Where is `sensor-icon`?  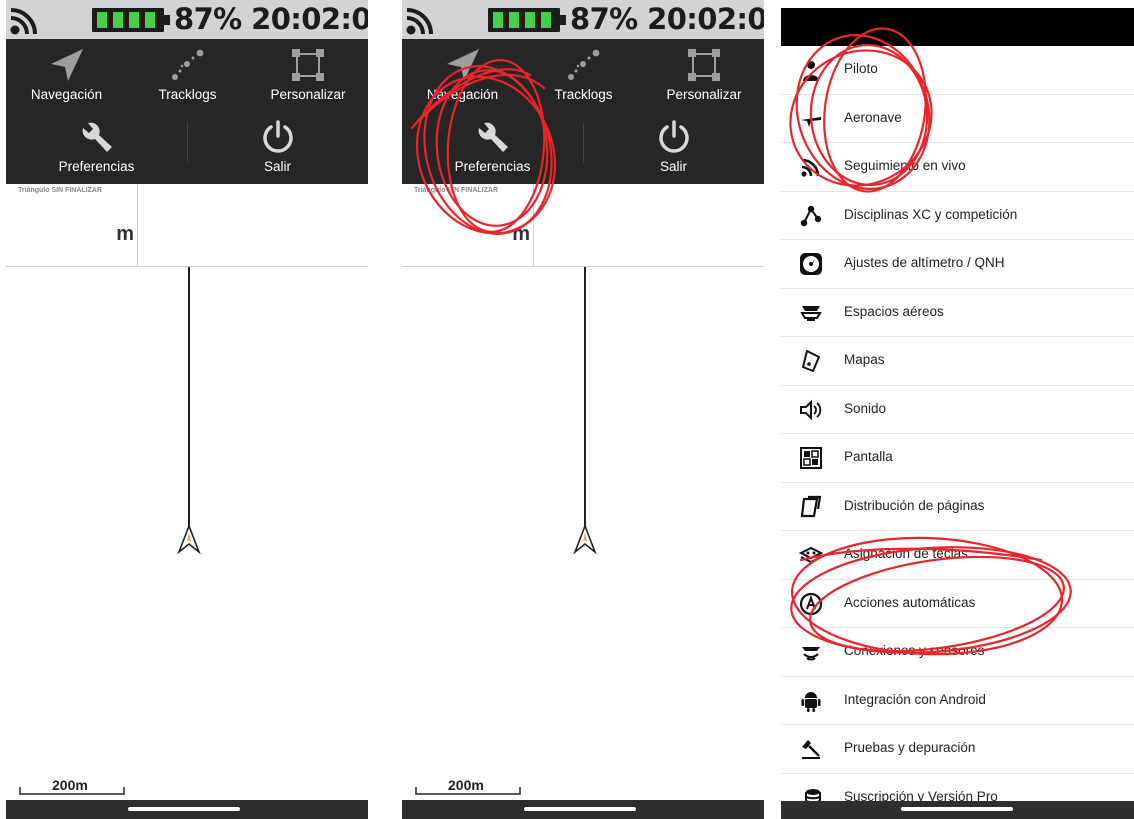
sensor-icon is located at coordinates (811, 654).